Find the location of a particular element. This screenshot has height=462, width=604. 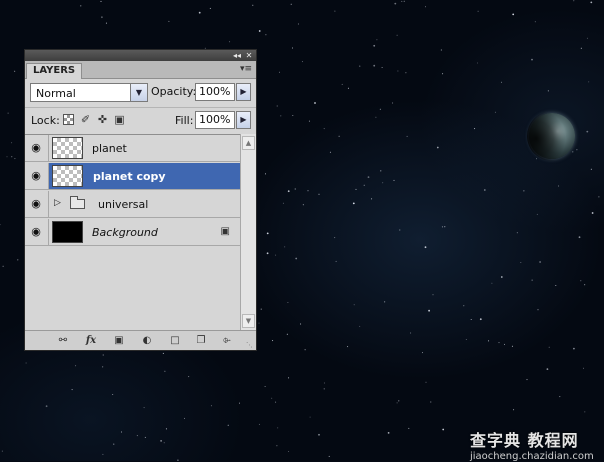

opacity-field: 100% is located at coordinates (215, 92).